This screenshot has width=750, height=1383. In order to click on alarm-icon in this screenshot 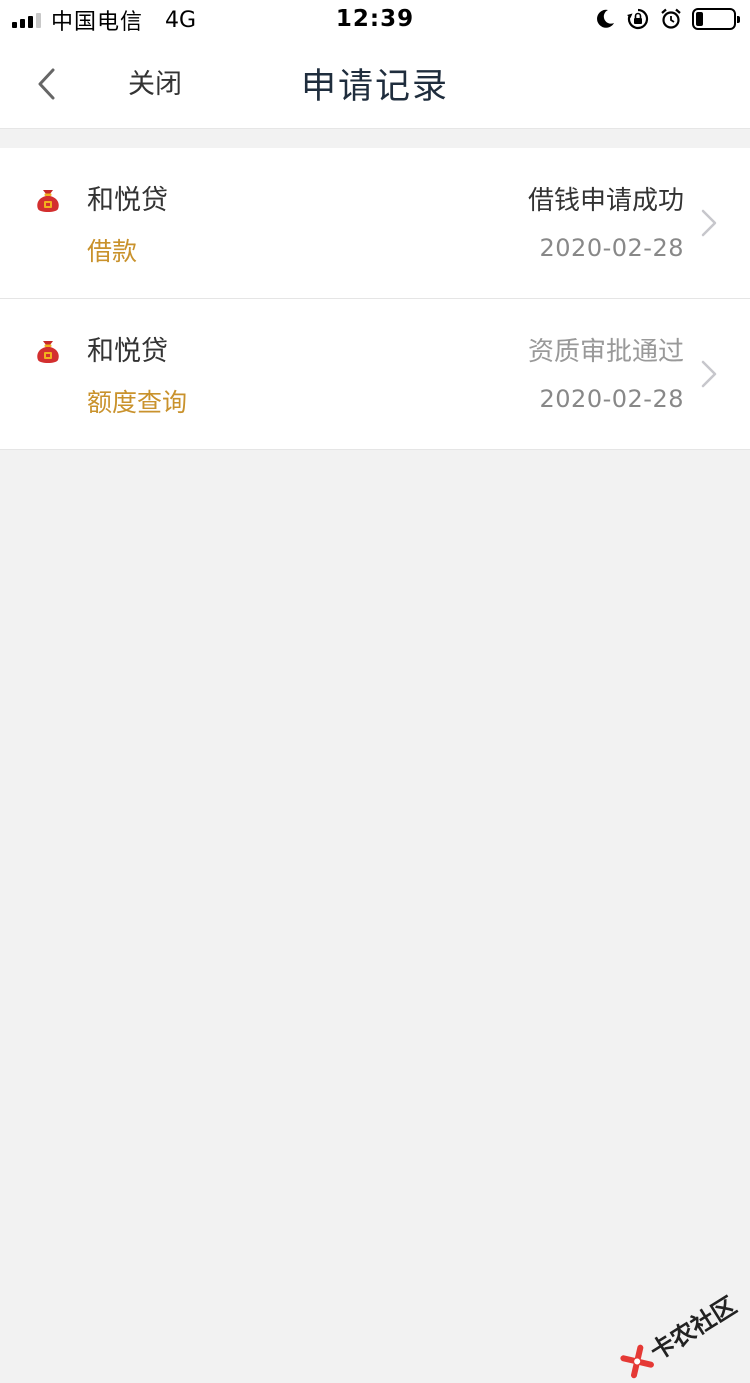, I will do `click(671, 18)`.